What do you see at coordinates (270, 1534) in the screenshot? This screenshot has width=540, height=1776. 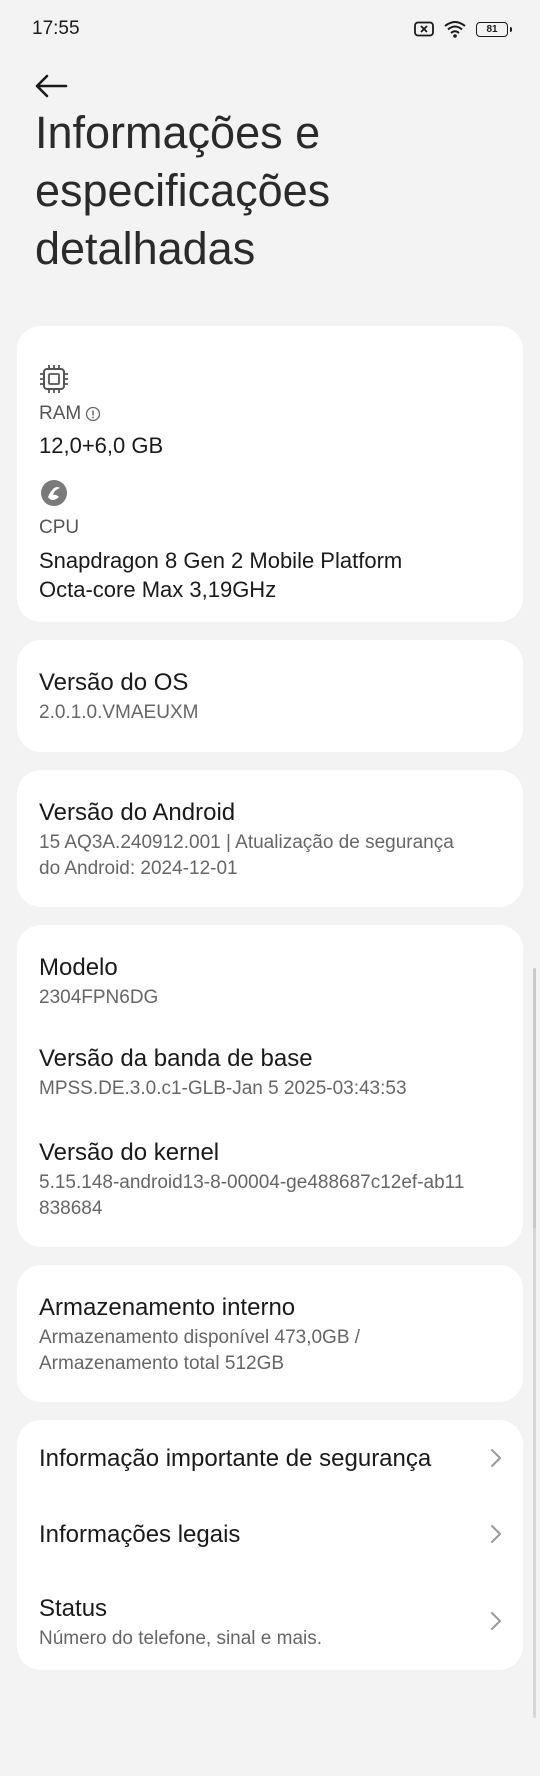 I see `legal-info-item: Informações legais` at bounding box center [270, 1534].